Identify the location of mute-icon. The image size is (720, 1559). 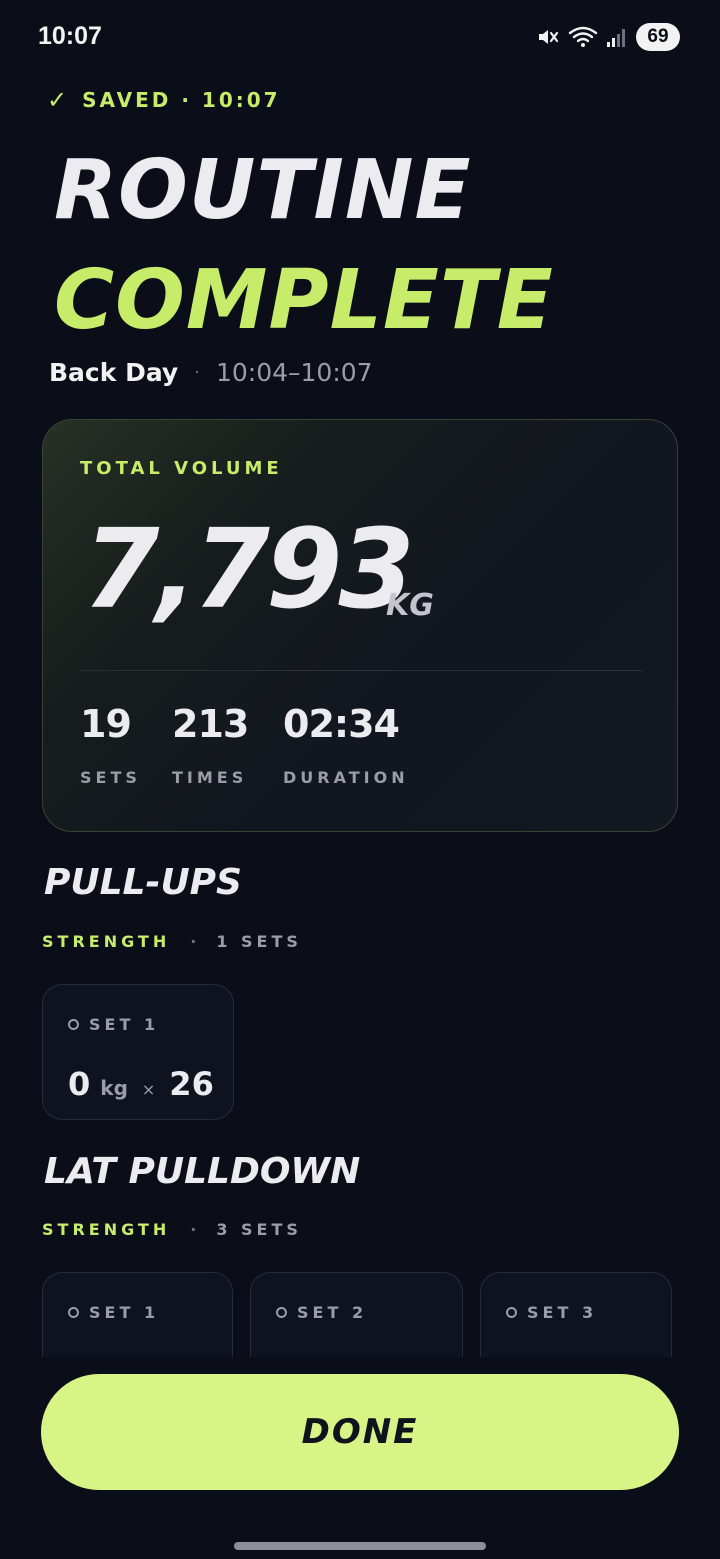
(548, 37).